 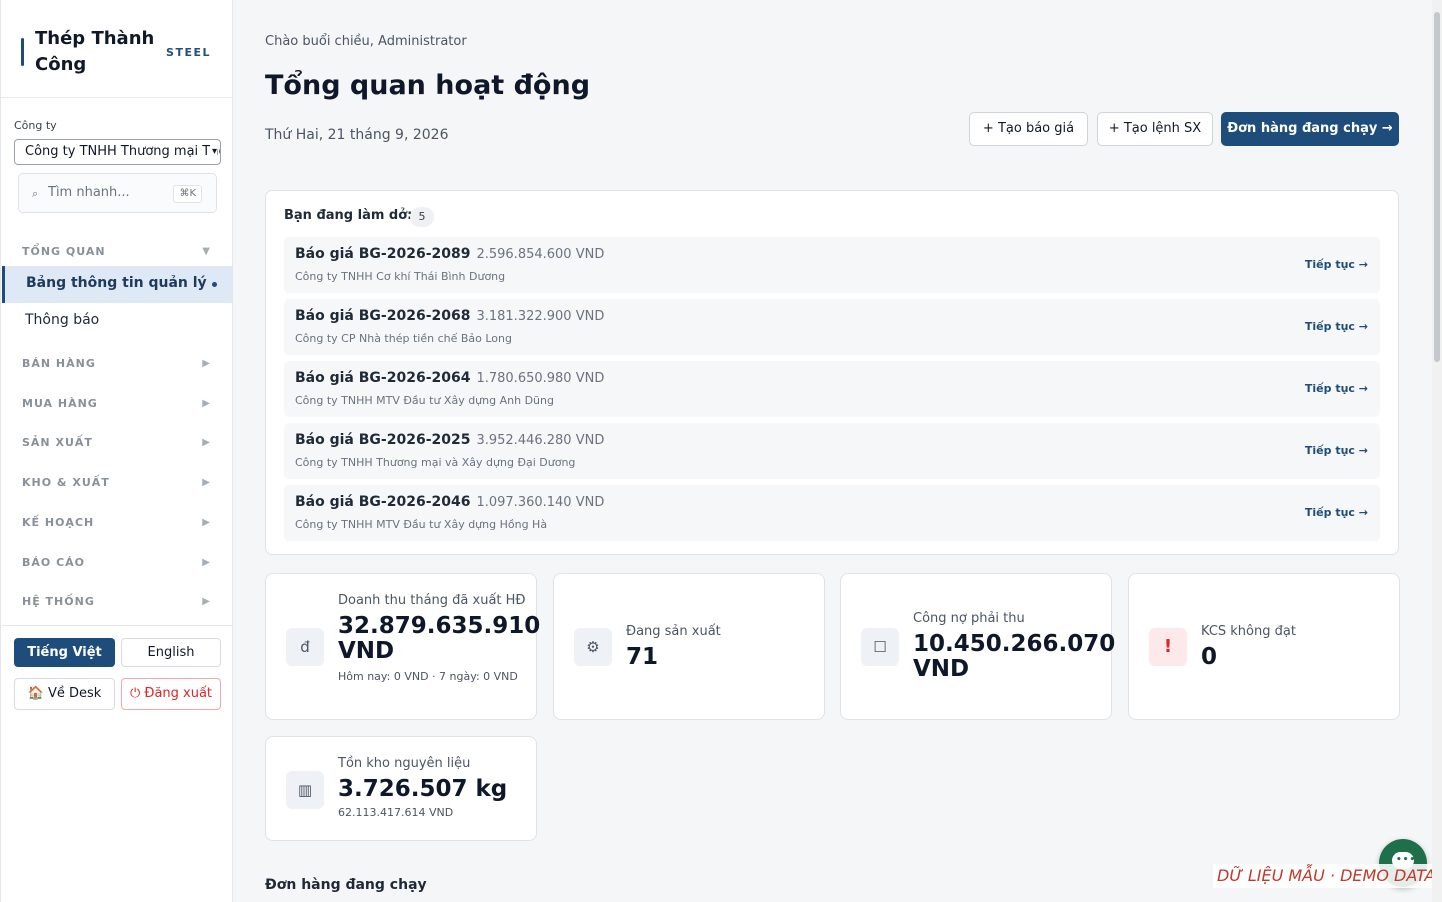 What do you see at coordinates (540, 316) in the screenshot?
I see `quote-amount: 3.181.322.900 VND` at bounding box center [540, 316].